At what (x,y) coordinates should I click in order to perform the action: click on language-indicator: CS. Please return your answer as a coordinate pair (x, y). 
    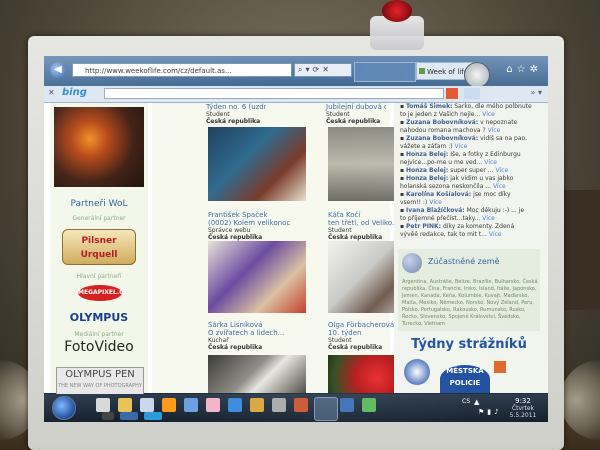
    Looking at the image, I should click on (466, 401).